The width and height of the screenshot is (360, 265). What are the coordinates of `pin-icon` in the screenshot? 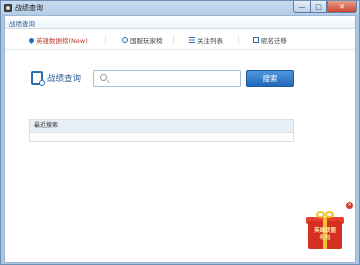 It's located at (31, 40).